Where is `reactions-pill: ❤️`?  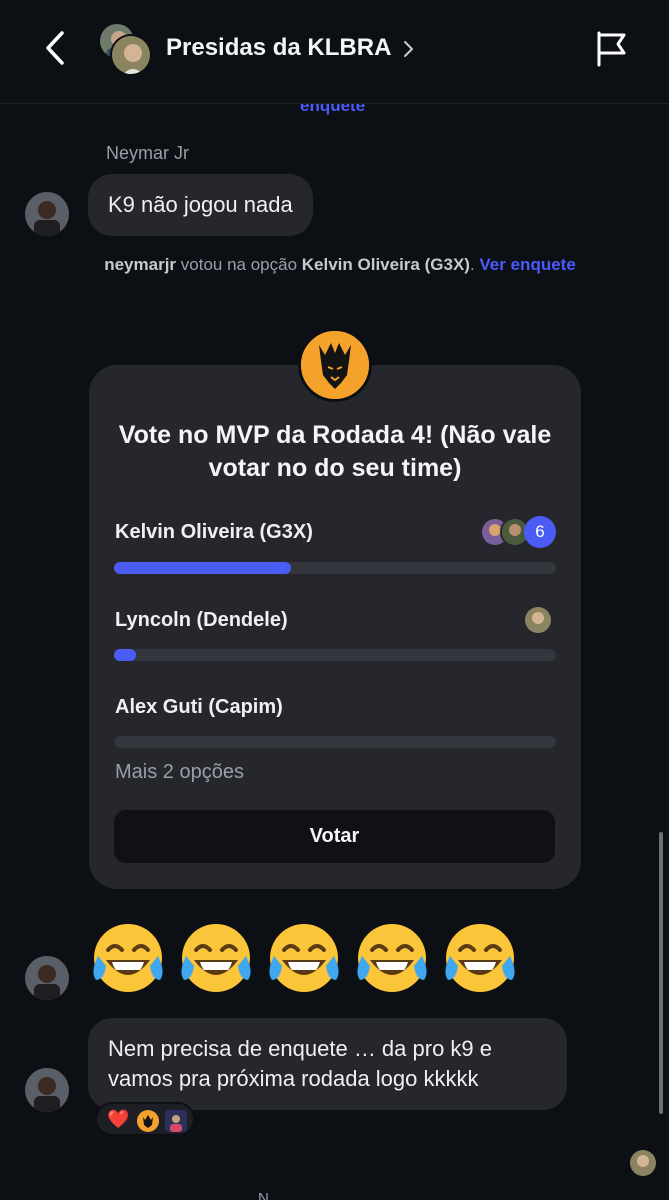
reactions-pill: ❤️ is located at coordinates (145, 1119).